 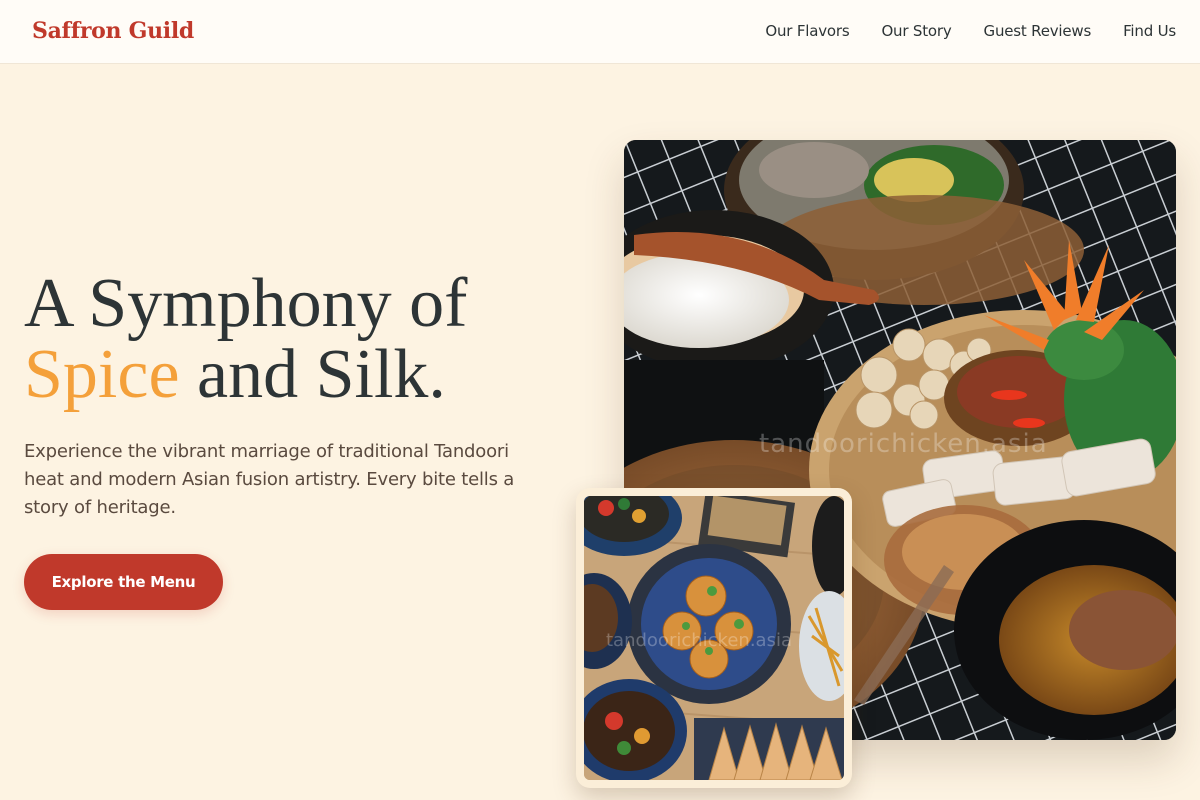 What do you see at coordinates (916, 31) in the screenshot?
I see `nav-item-our-story: Our Story` at bounding box center [916, 31].